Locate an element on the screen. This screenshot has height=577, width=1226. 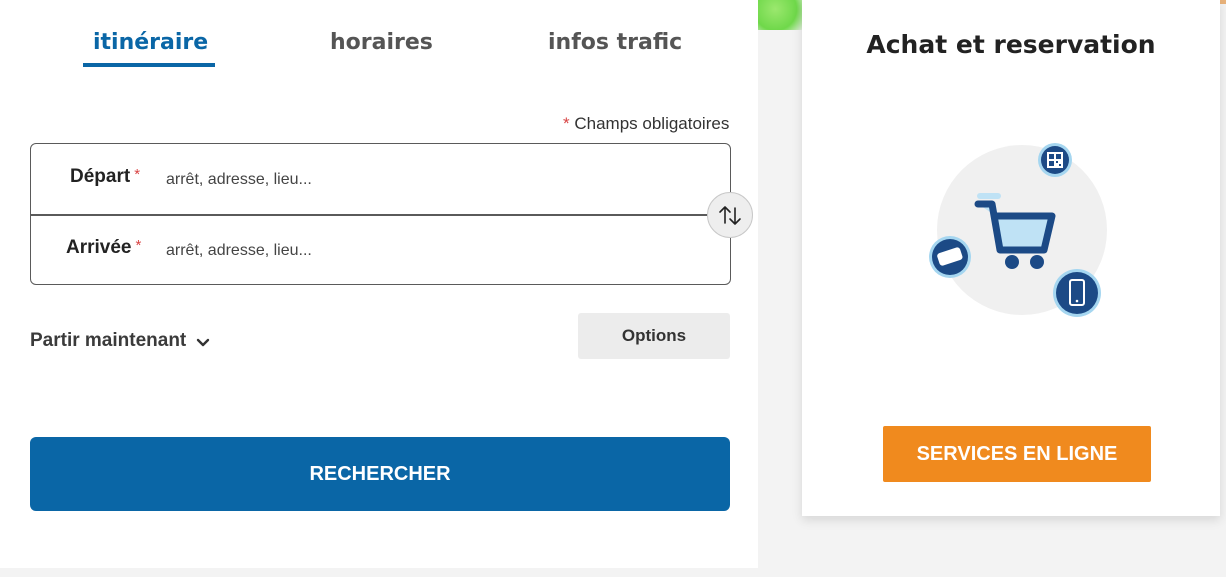
departure-time-dropdown: Partir maintenant is located at coordinates (120, 341).